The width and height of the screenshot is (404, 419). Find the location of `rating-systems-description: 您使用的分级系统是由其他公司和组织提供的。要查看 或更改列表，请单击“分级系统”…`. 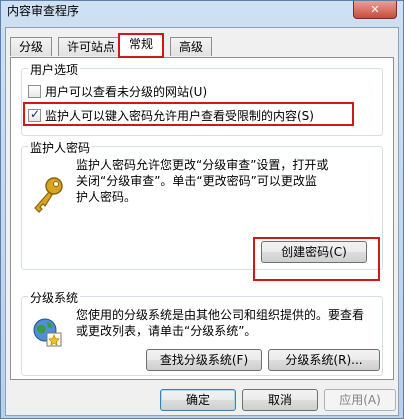

rating-systems-description: 您使用的分级系统是由其他公司和组织提供的。要查看 或更改列表，请单击“分级系统”… is located at coordinates (220, 323).